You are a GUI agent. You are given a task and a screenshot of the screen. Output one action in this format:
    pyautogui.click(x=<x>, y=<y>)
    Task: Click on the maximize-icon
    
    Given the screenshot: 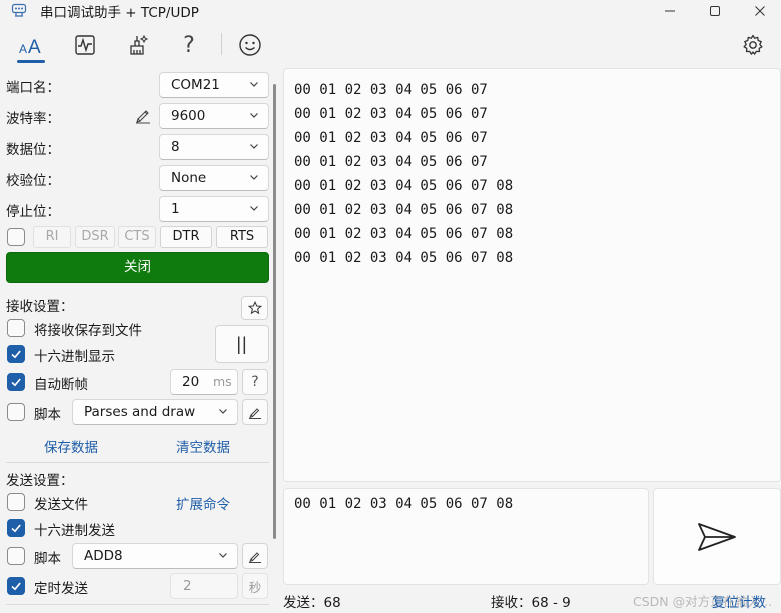 What is the action you would take?
    pyautogui.click(x=715, y=11)
    